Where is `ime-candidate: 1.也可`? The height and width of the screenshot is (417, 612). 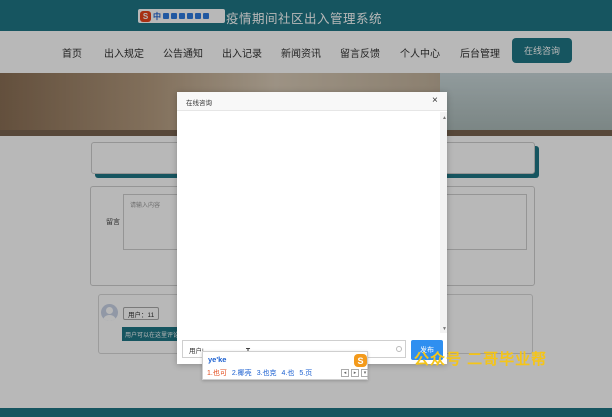 ime-candidate: 1.也可 is located at coordinates (217, 373).